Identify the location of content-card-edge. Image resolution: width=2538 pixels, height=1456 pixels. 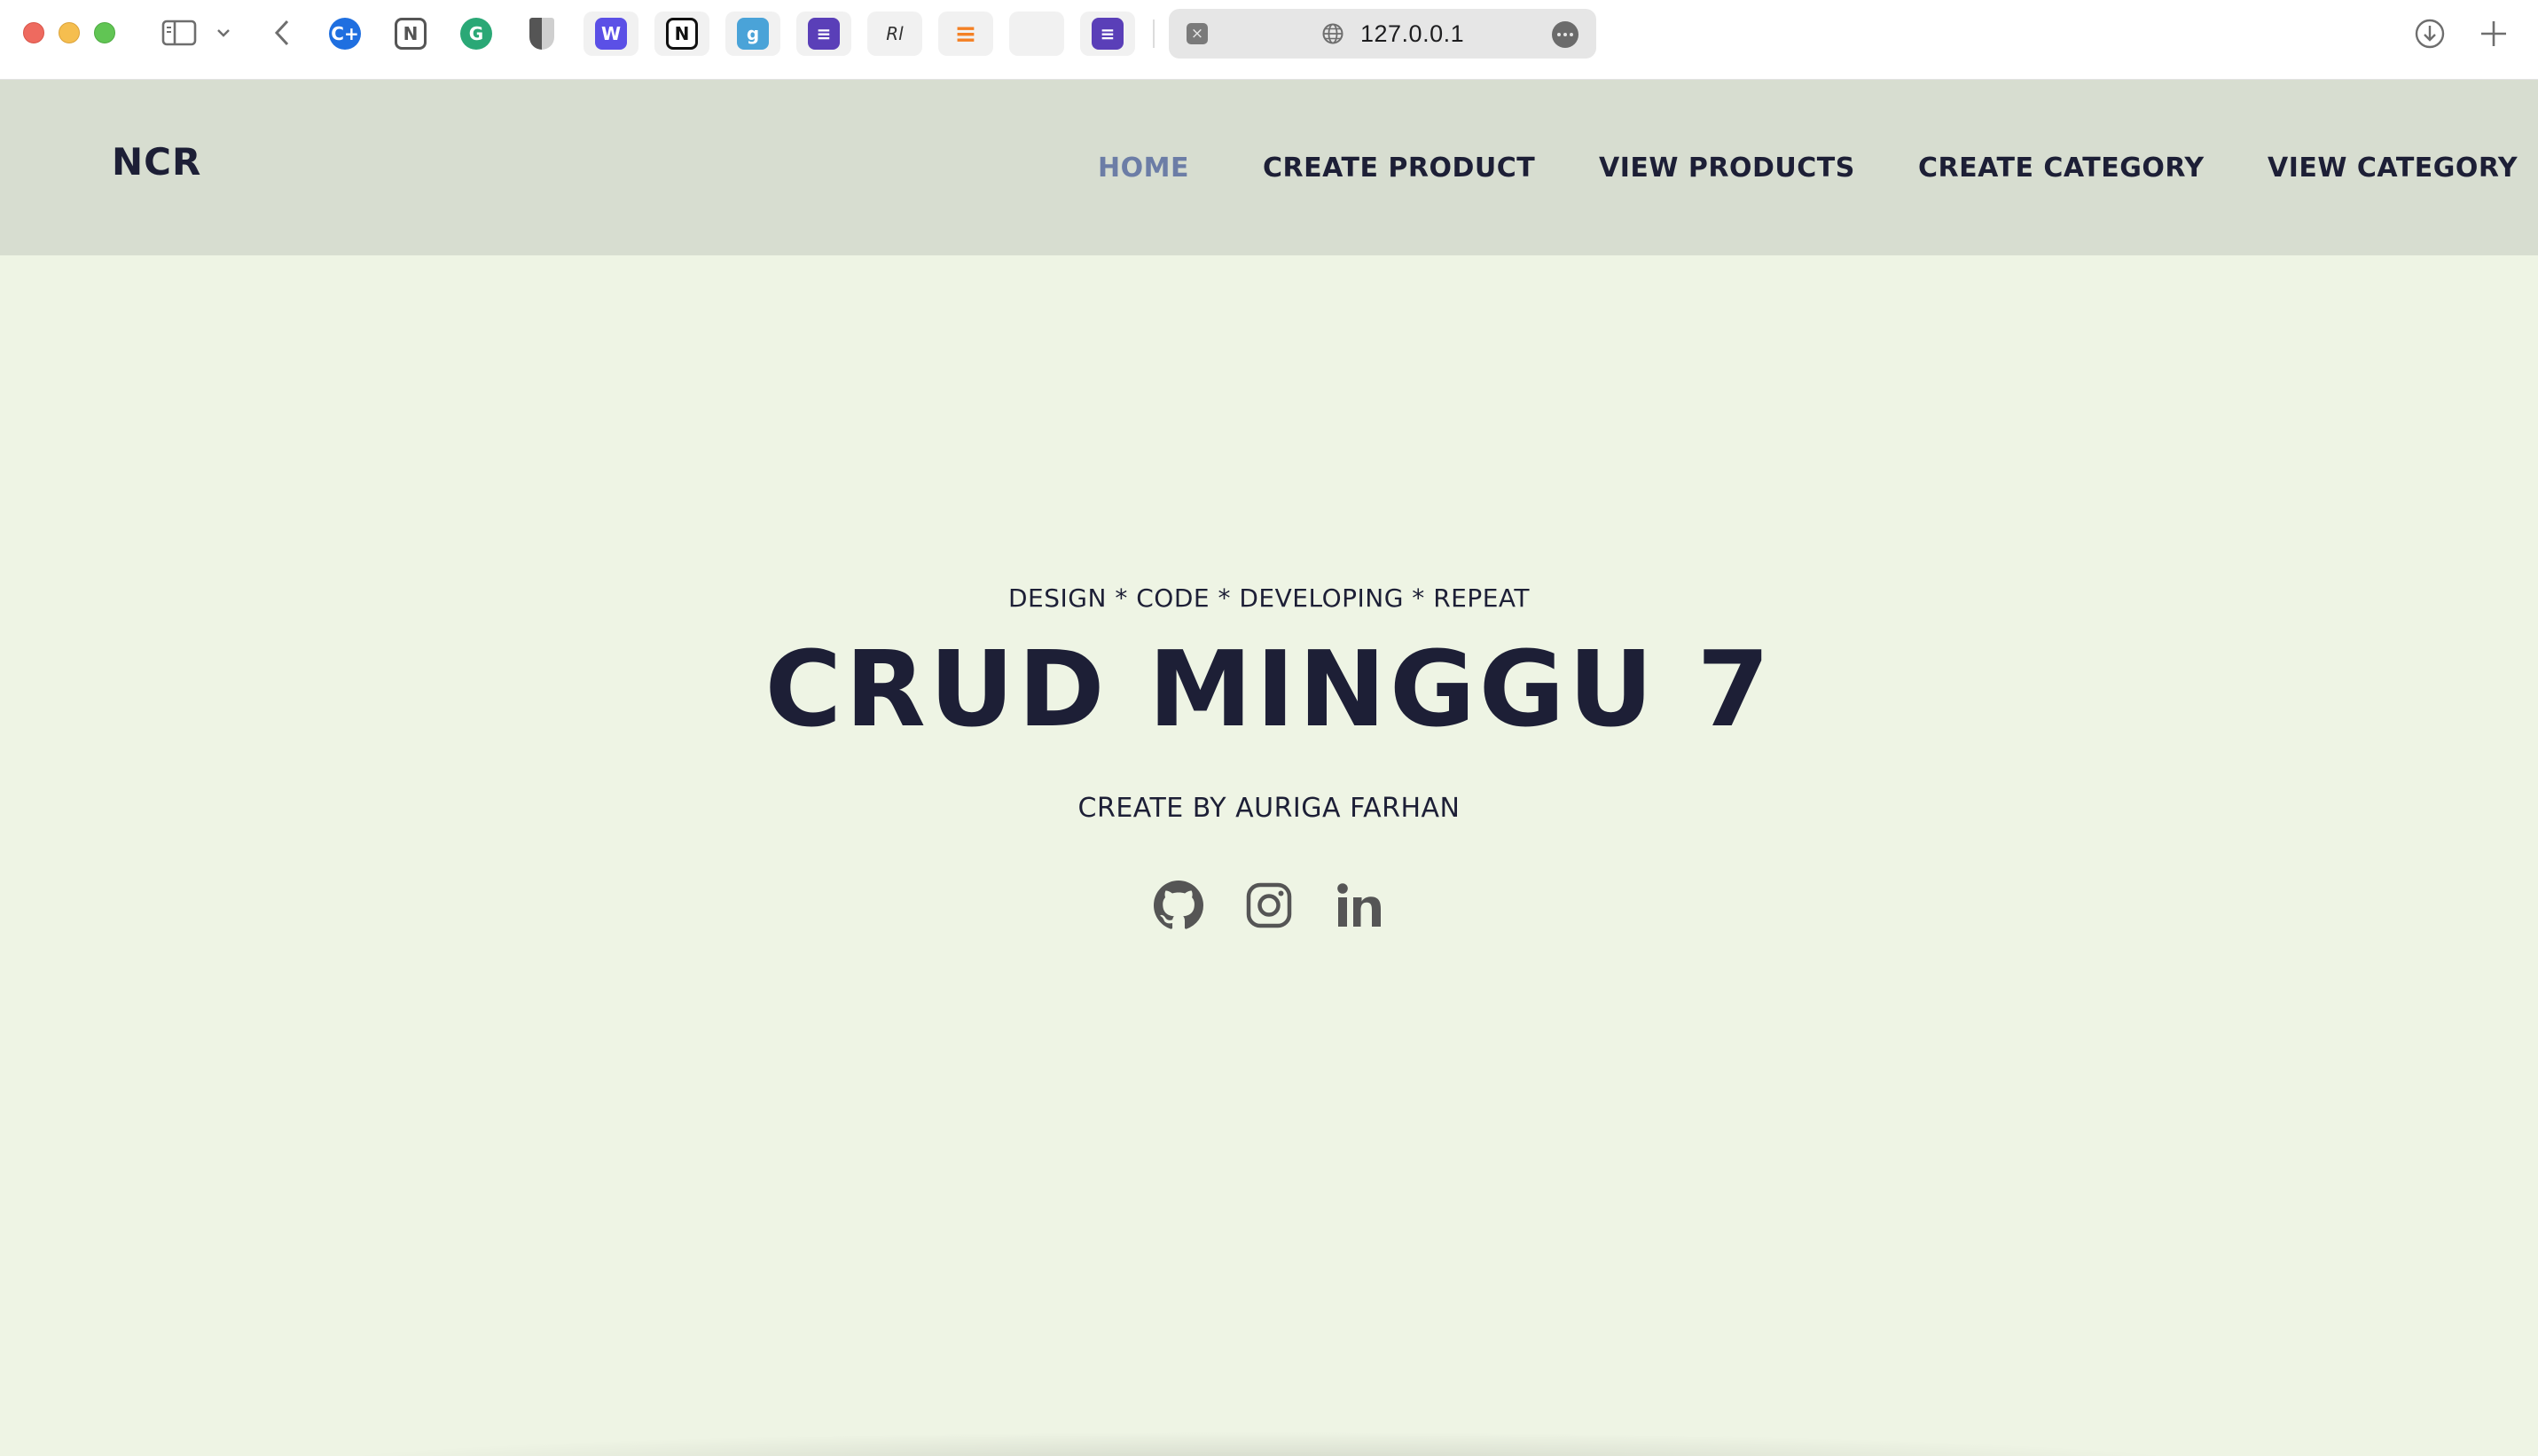
(1259, 1443).